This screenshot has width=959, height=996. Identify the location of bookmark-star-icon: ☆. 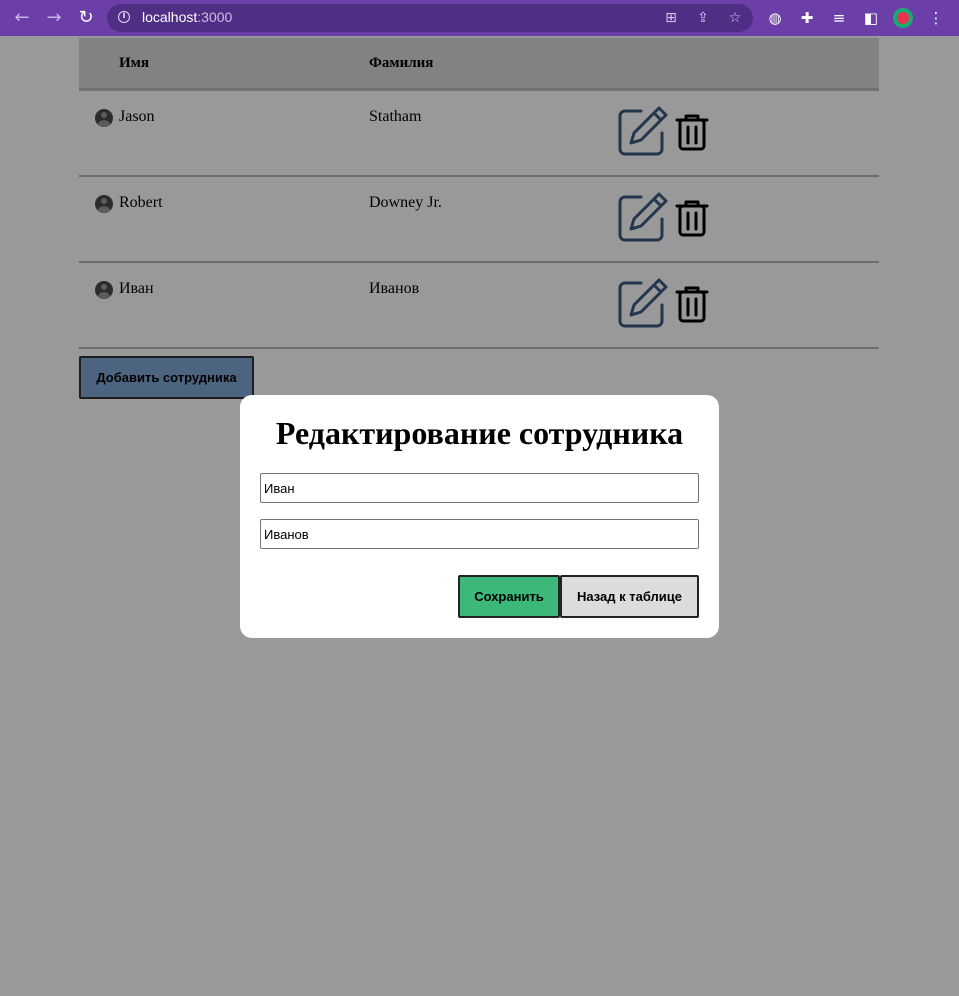
(735, 18).